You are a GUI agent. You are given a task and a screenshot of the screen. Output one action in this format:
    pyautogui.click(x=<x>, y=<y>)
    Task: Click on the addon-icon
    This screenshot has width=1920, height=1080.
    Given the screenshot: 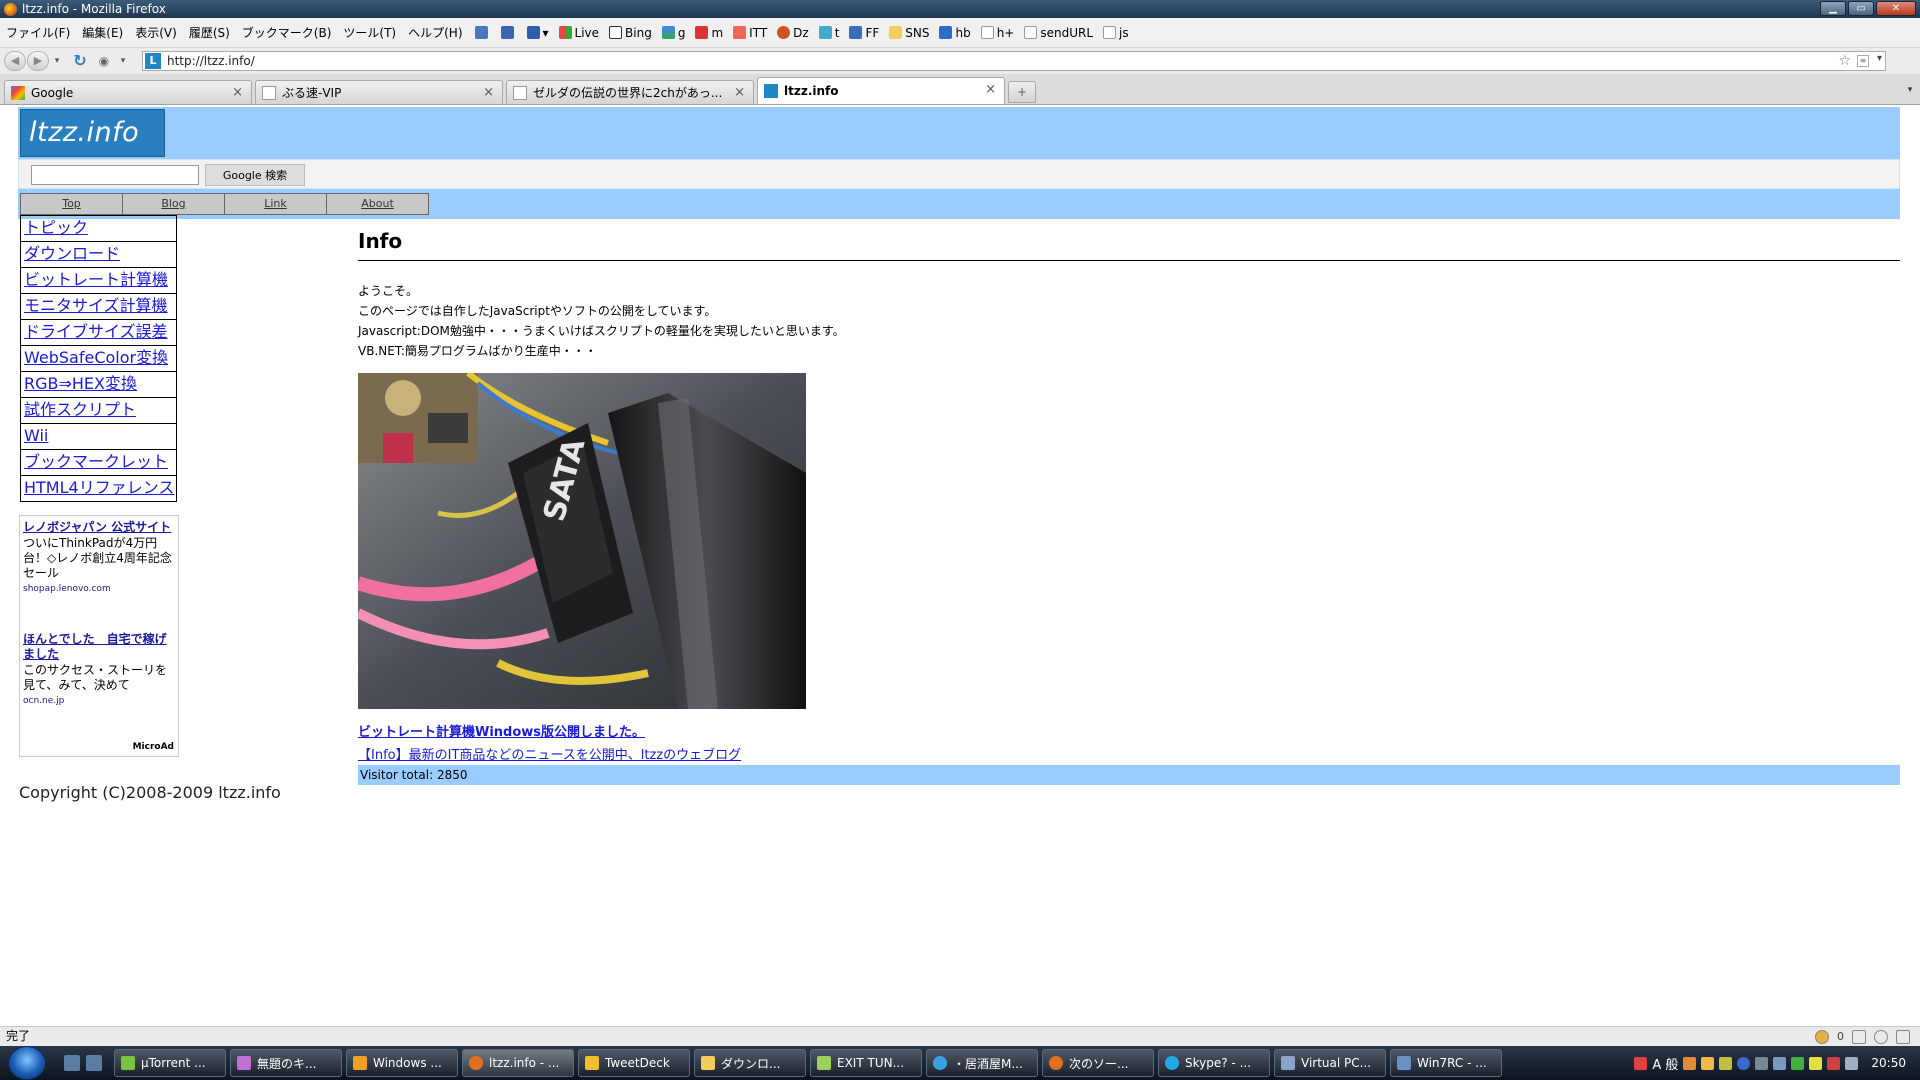 What is the action you would take?
    pyautogui.click(x=1822, y=1037)
    